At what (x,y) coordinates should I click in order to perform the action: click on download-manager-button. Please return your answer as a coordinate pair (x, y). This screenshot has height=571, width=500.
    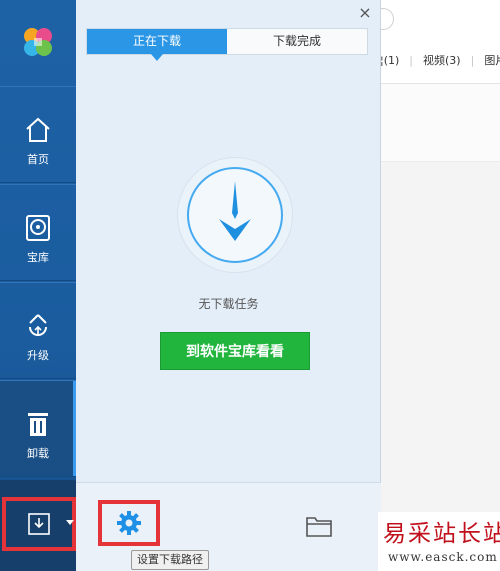
    Looking at the image, I should click on (39, 524).